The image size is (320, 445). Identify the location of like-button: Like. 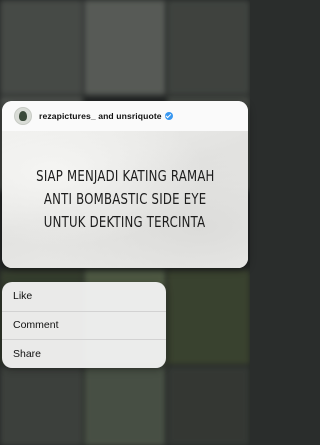
(84, 296).